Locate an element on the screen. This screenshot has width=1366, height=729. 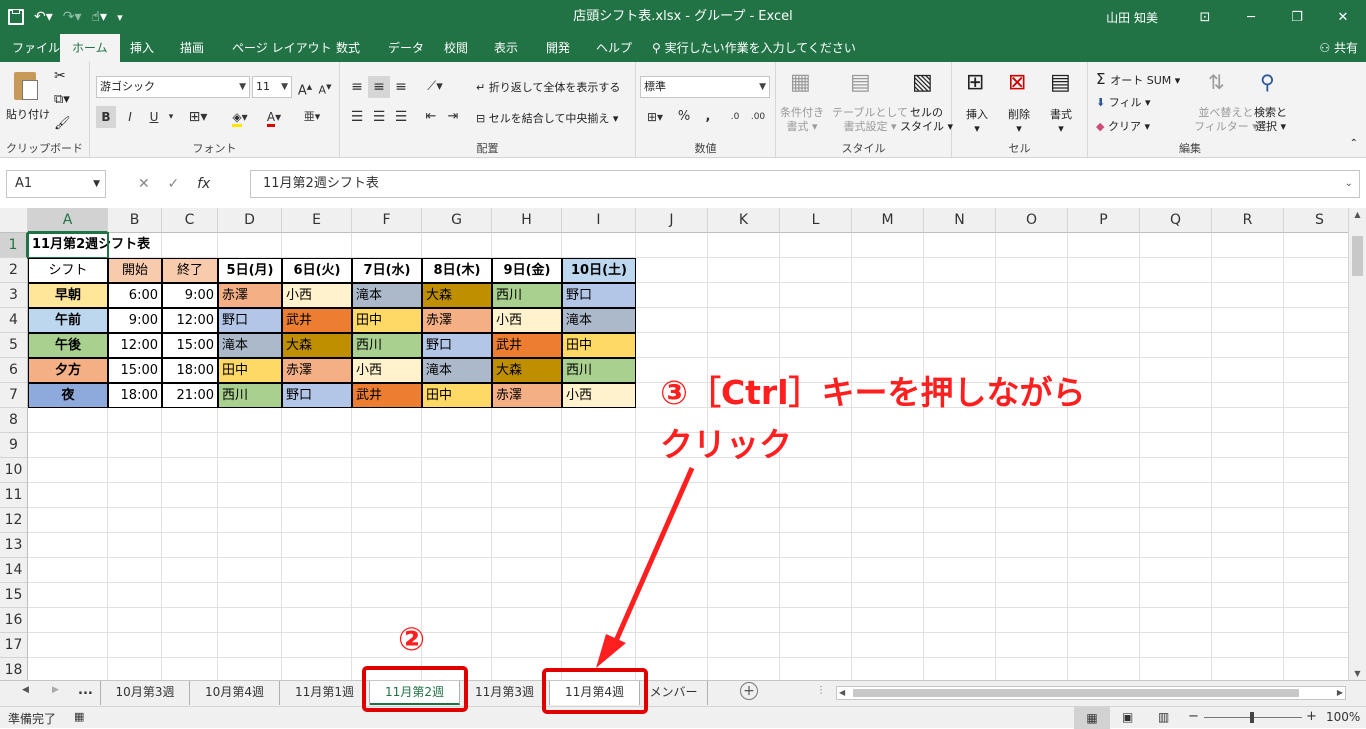
page-layout-view-icon: ▣ is located at coordinates (1127, 717).